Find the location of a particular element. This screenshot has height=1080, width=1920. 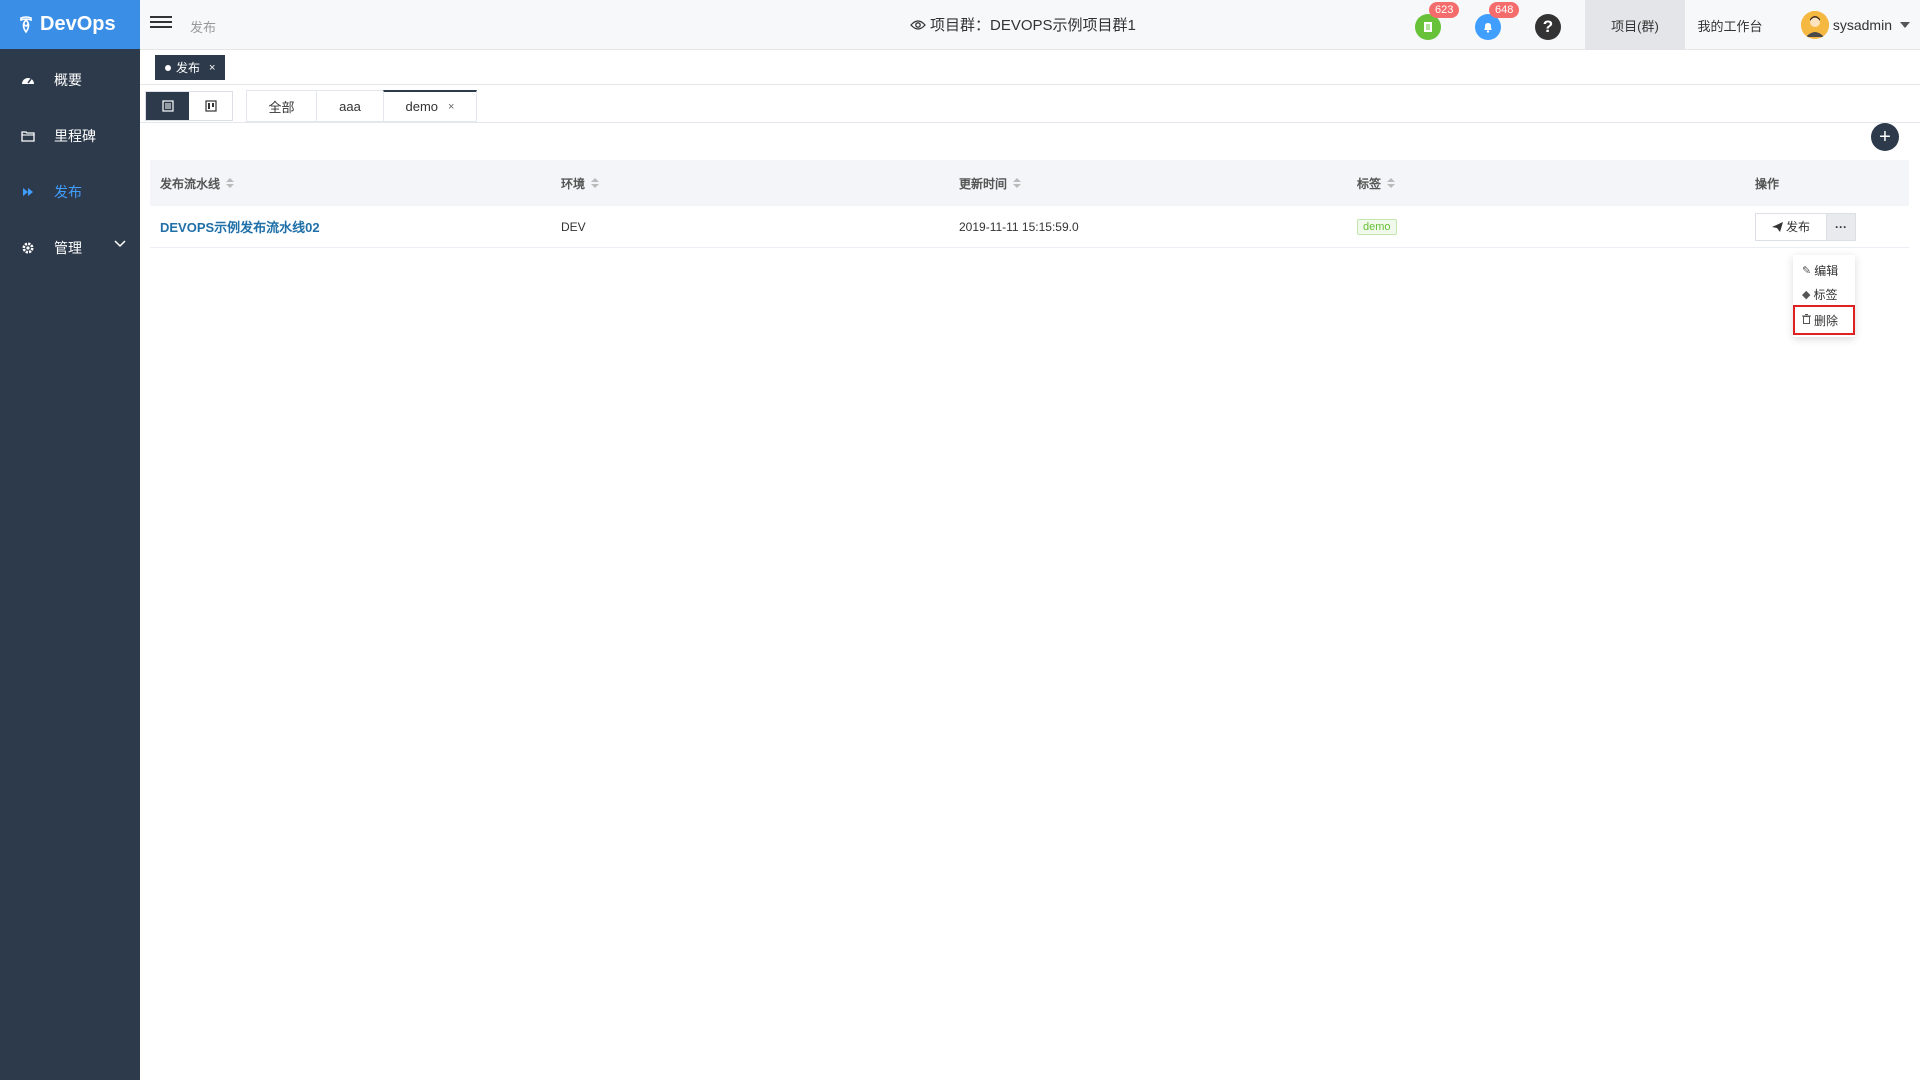

task-badge: 623 is located at coordinates (1444, 10).